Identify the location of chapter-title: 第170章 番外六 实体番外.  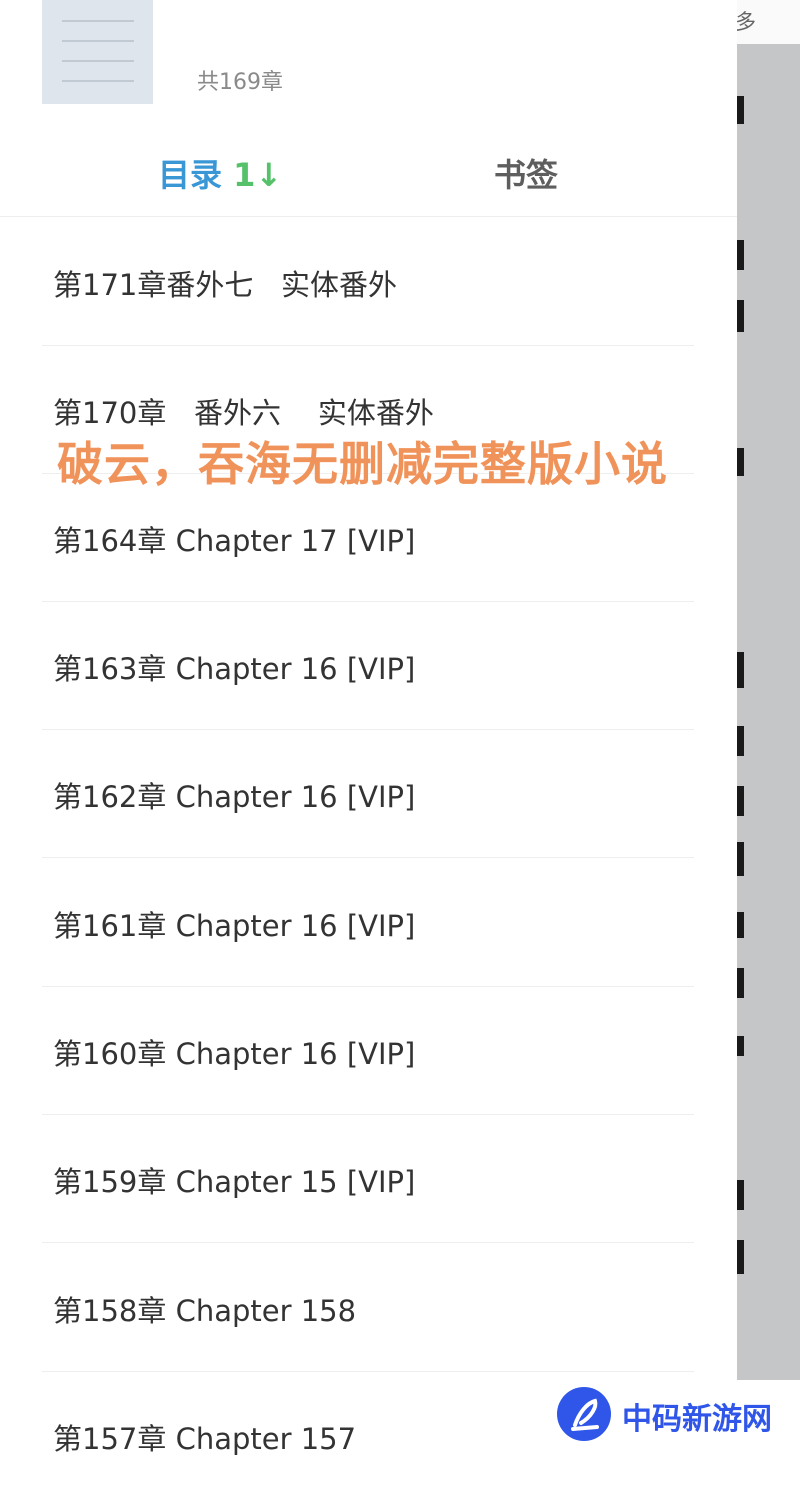
(243, 413).